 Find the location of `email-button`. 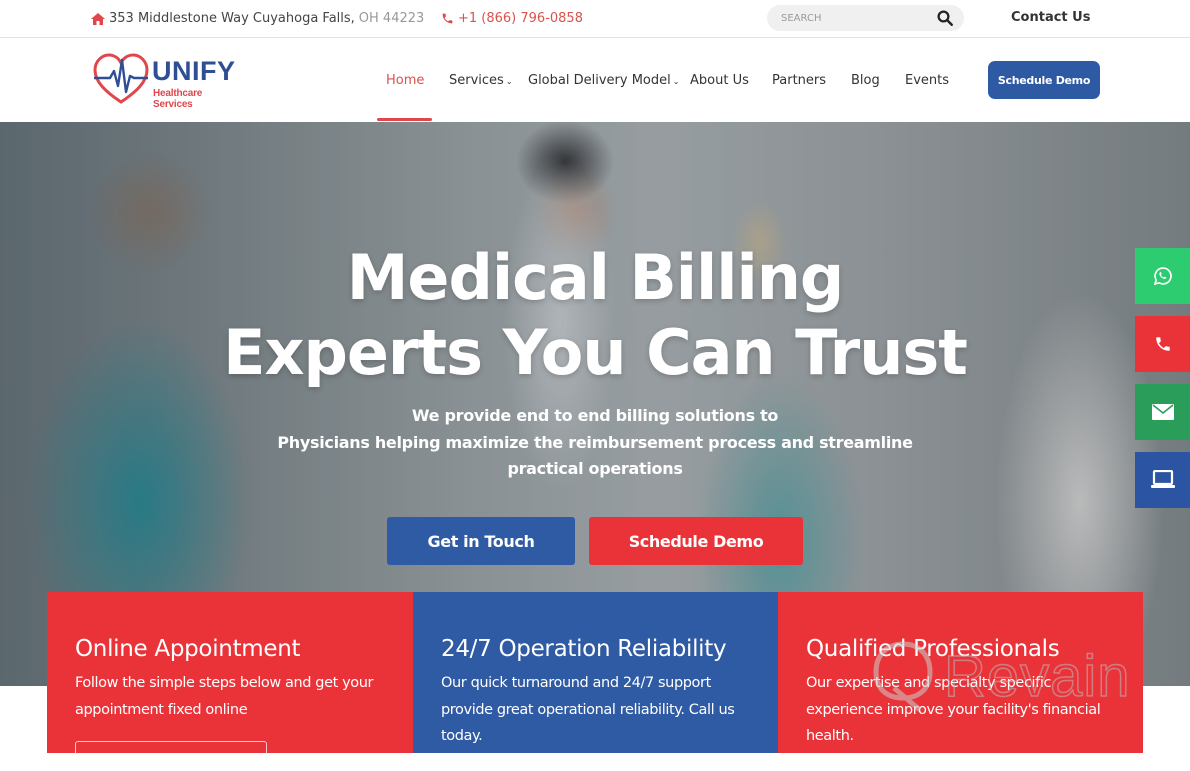

email-button is located at coordinates (1162, 412).